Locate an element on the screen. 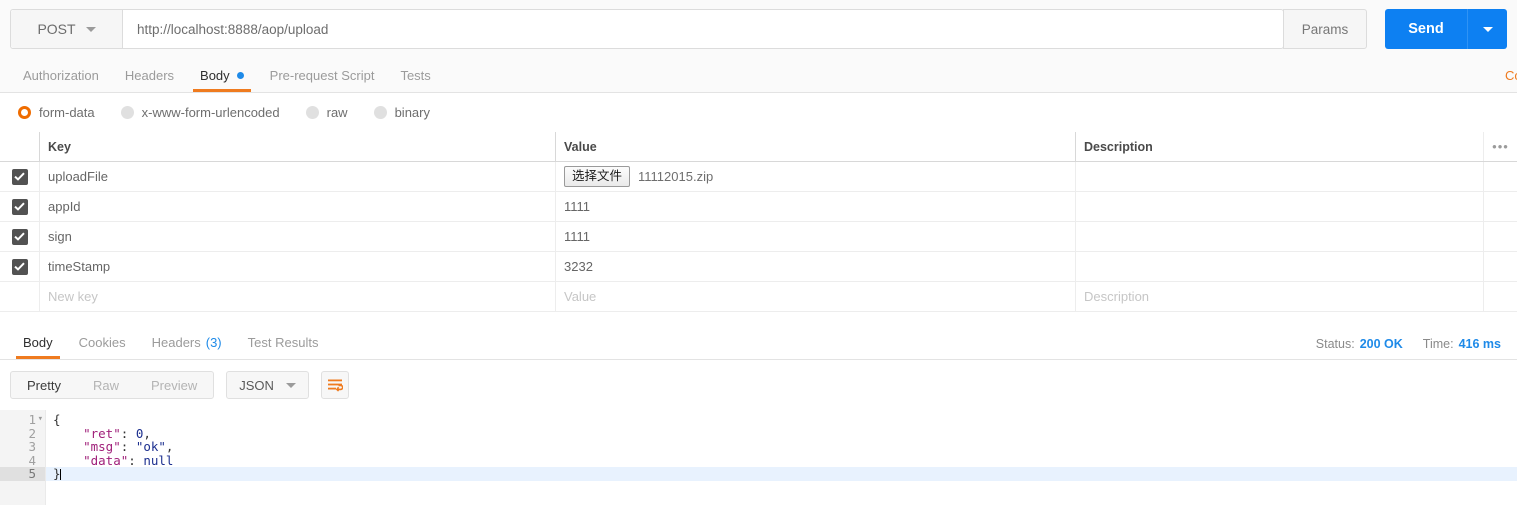  new-value-input-placeholder: Value is located at coordinates (580, 296).